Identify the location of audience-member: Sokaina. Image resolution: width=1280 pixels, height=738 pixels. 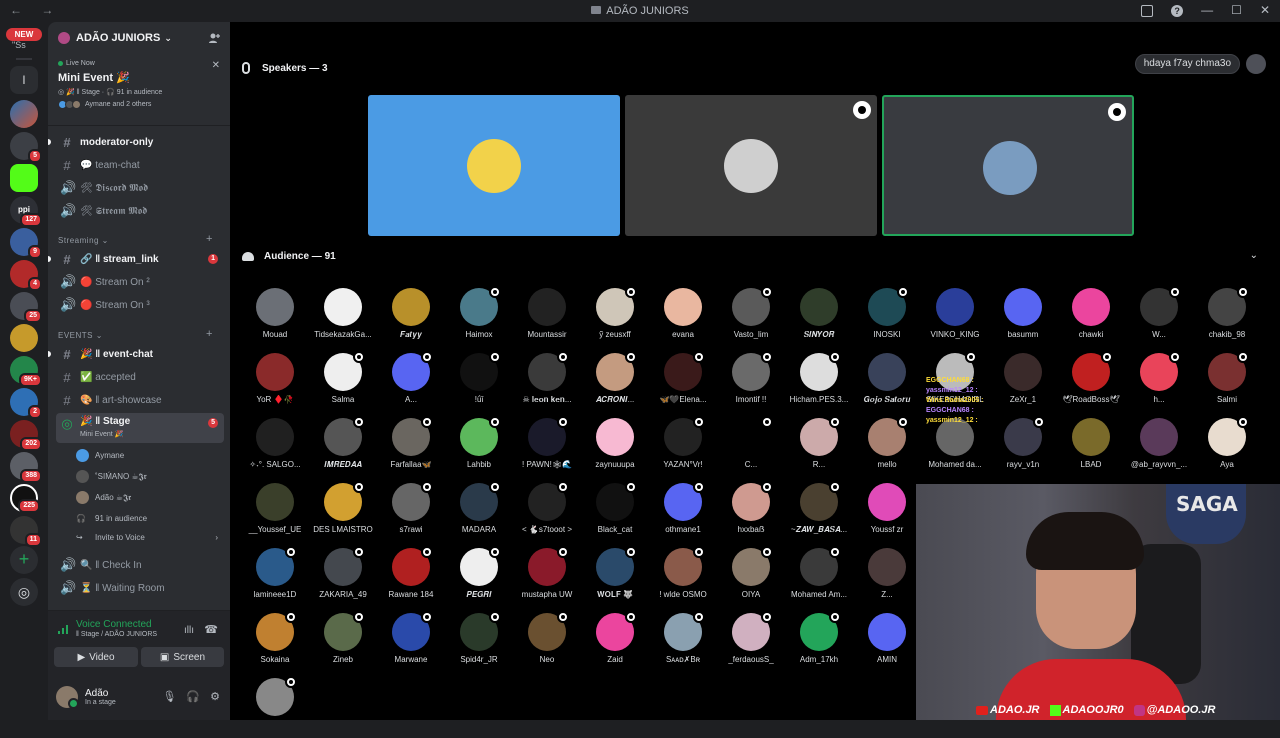
(275, 642).